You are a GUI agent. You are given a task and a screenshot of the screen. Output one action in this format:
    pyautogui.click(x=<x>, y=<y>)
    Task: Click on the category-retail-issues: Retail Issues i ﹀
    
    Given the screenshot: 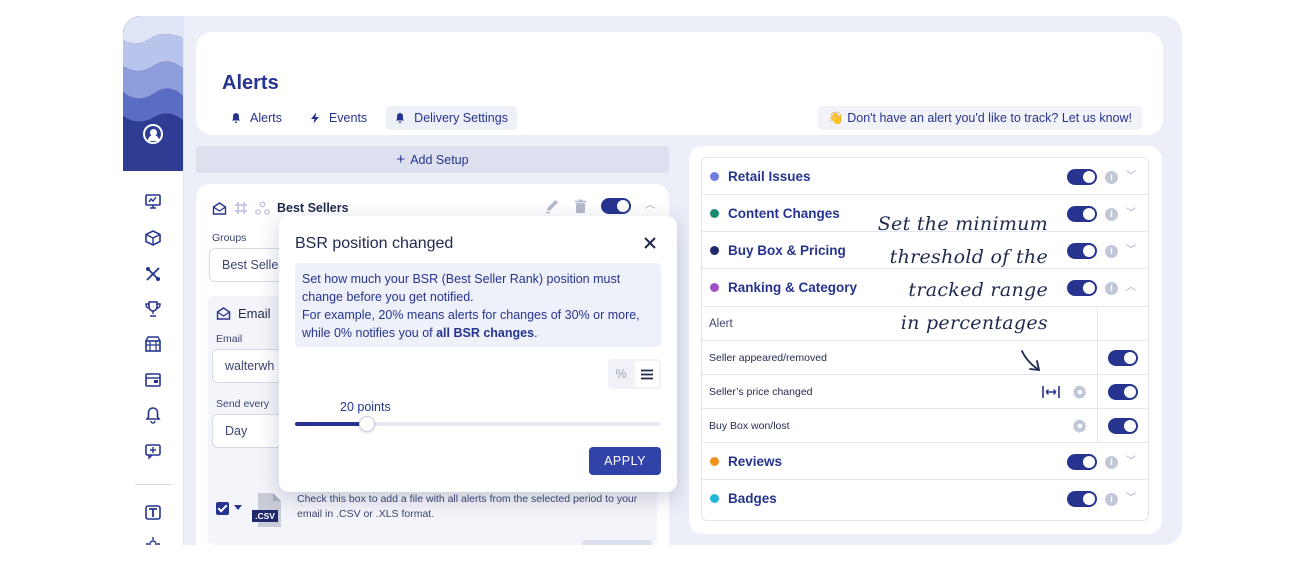 What is the action you would take?
    pyautogui.click(x=925, y=176)
    